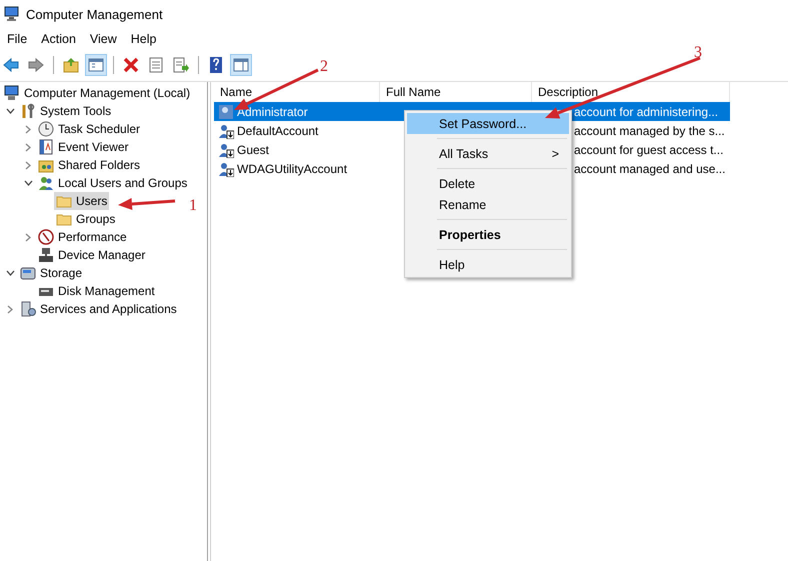 This screenshot has height=561, width=788. I want to click on menu-item: All Tasks >, so click(488, 153).